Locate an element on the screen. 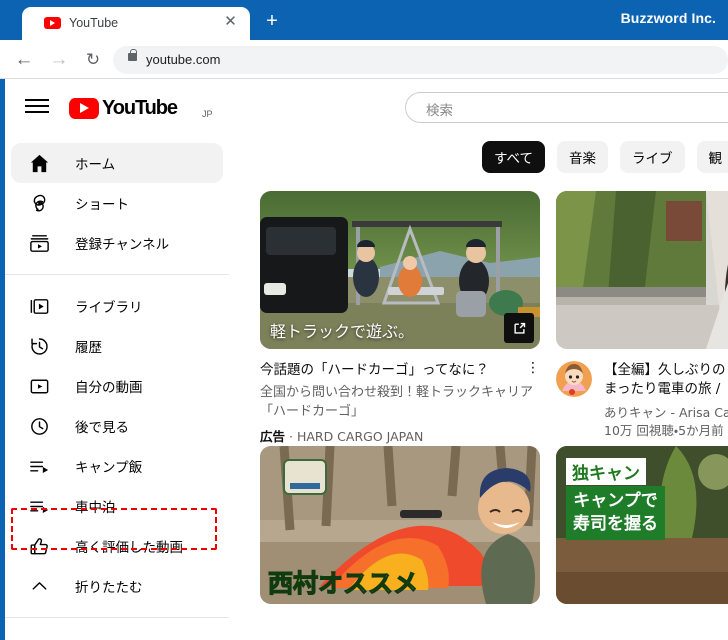 This screenshot has width=728, height=640. video-title-line-2: まったり電車の旅 / is located at coordinates (662, 389).